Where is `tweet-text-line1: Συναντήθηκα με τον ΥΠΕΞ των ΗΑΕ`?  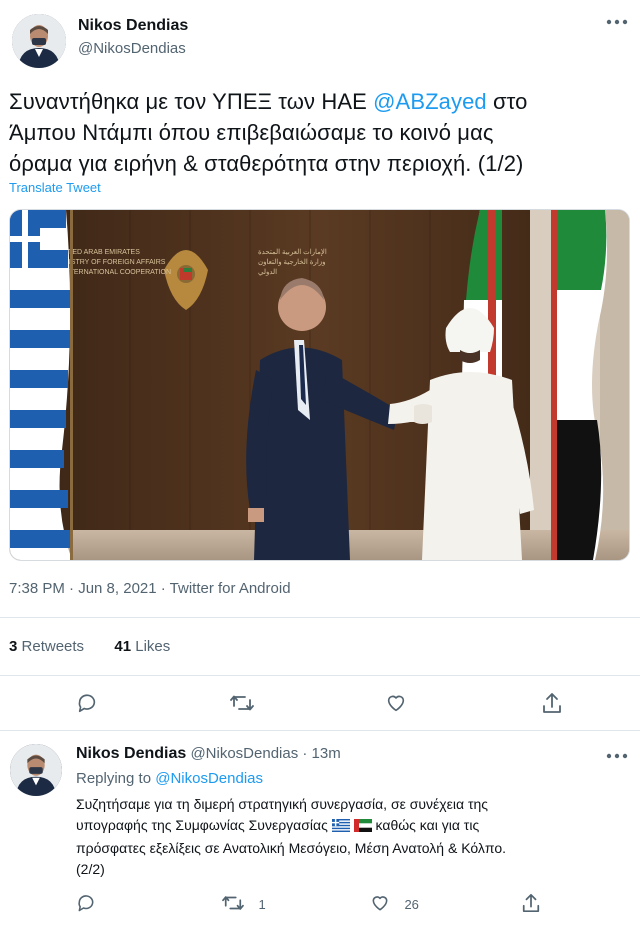 tweet-text-line1: Συναντήθηκα με τον ΥΠΕΞ των ΗΑΕ is located at coordinates (191, 101).